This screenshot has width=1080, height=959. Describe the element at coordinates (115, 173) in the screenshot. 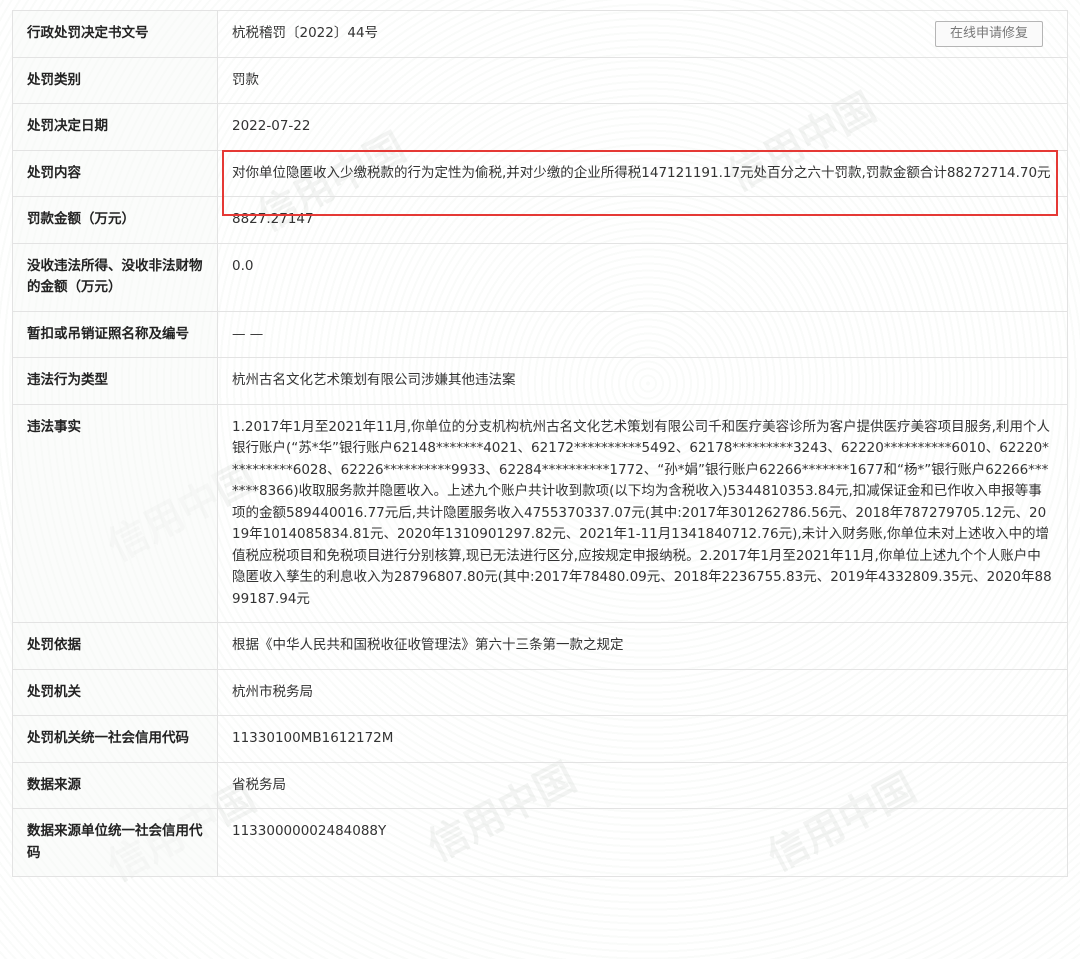

I see `row-label: 处罚内容` at that location.